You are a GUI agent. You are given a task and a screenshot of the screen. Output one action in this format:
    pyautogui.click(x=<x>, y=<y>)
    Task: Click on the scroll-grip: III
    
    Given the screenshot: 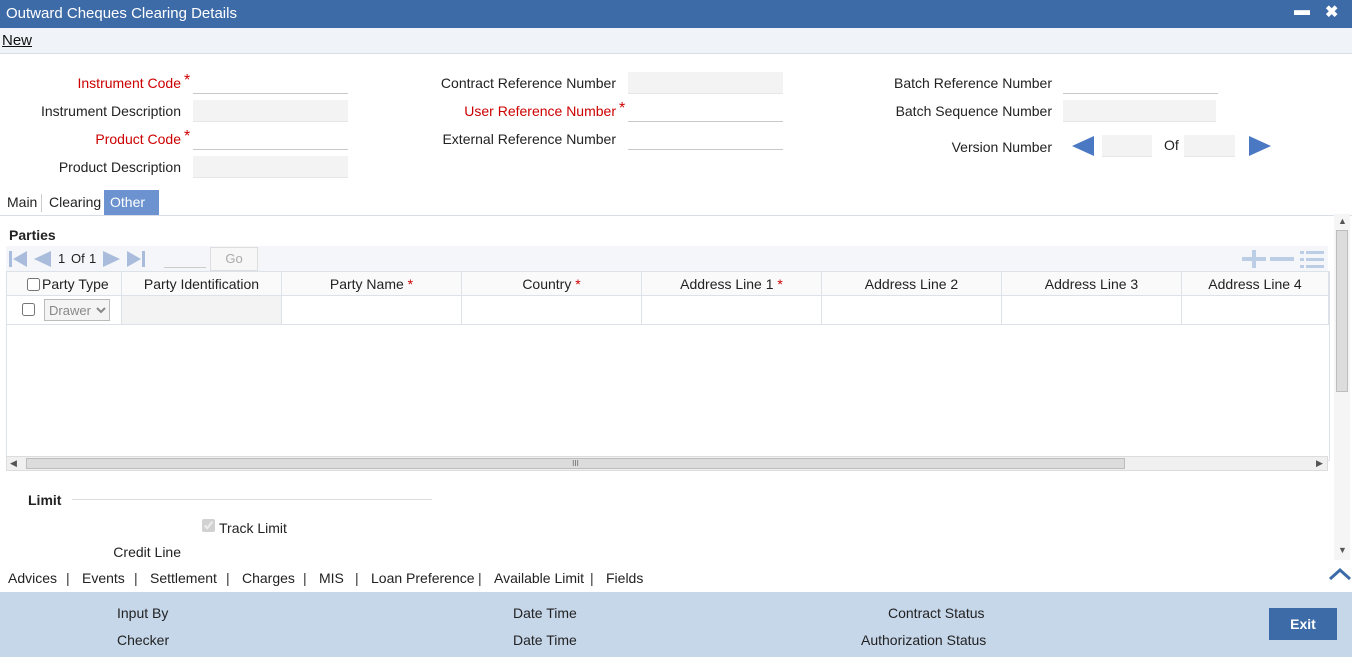 What is the action you would take?
    pyautogui.click(x=575, y=463)
    